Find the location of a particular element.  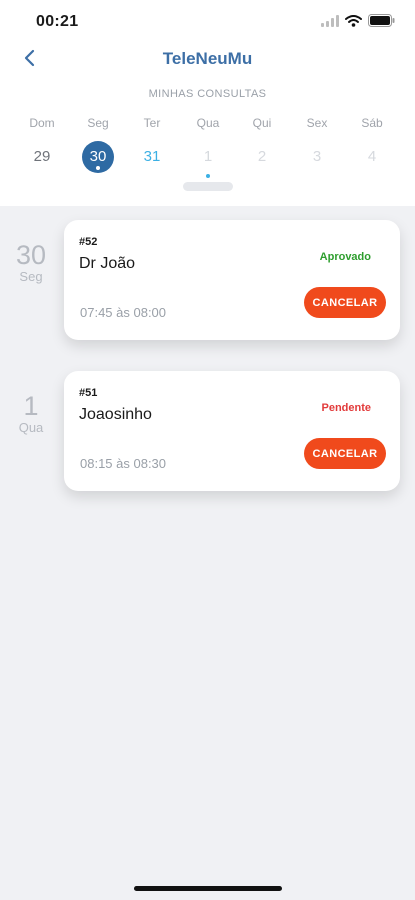

day-name: Qua is located at coordinates (208, 123).